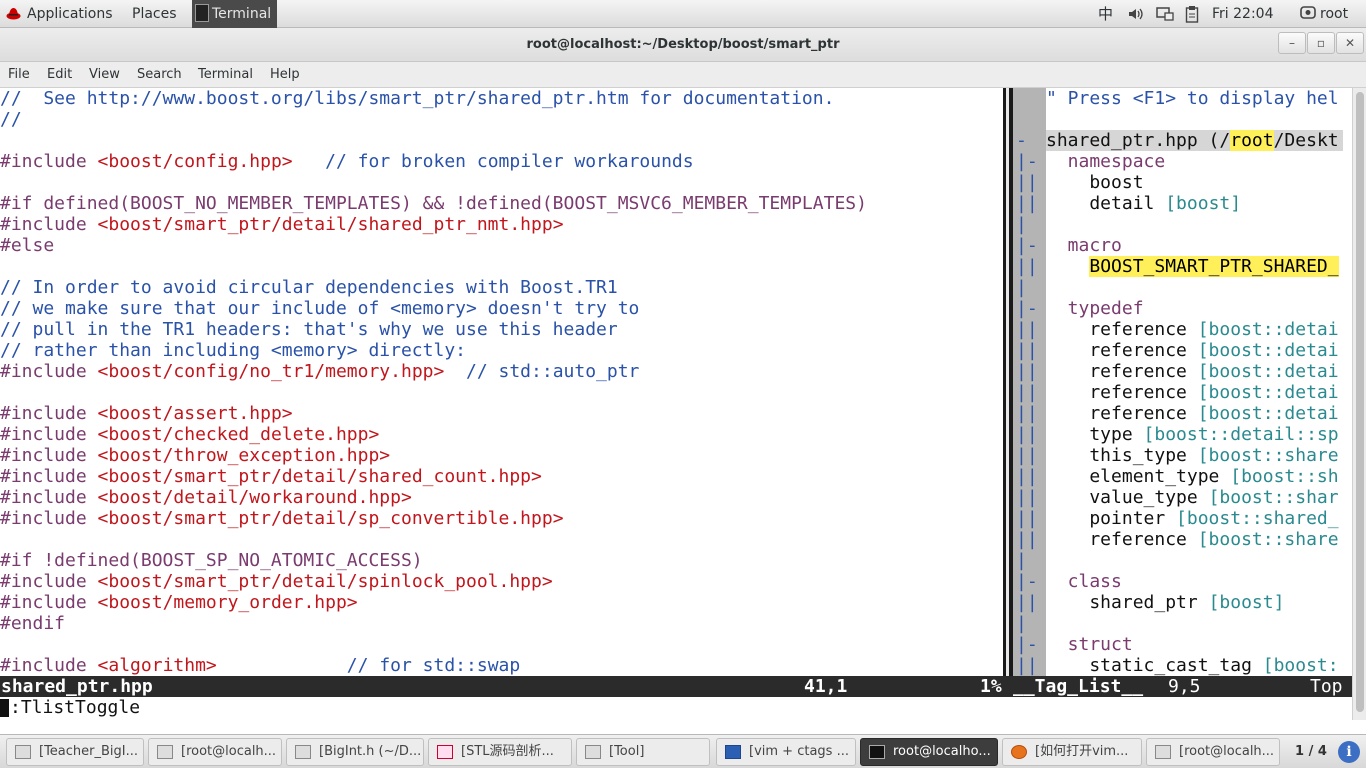 The height and width of the screenshot is (768, 1366). What do you see at coordinates (643, 752) in the screenshot?
I see `task-item: [Tool]` at bounding box center [643, 752].